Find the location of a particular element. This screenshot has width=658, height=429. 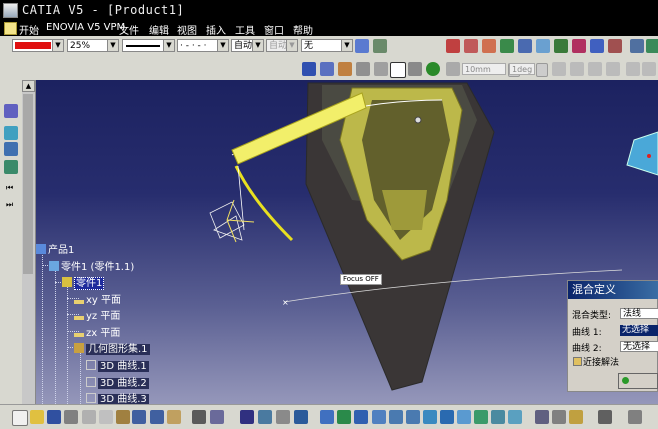

fill-icon is located at coordinates (471, 46).